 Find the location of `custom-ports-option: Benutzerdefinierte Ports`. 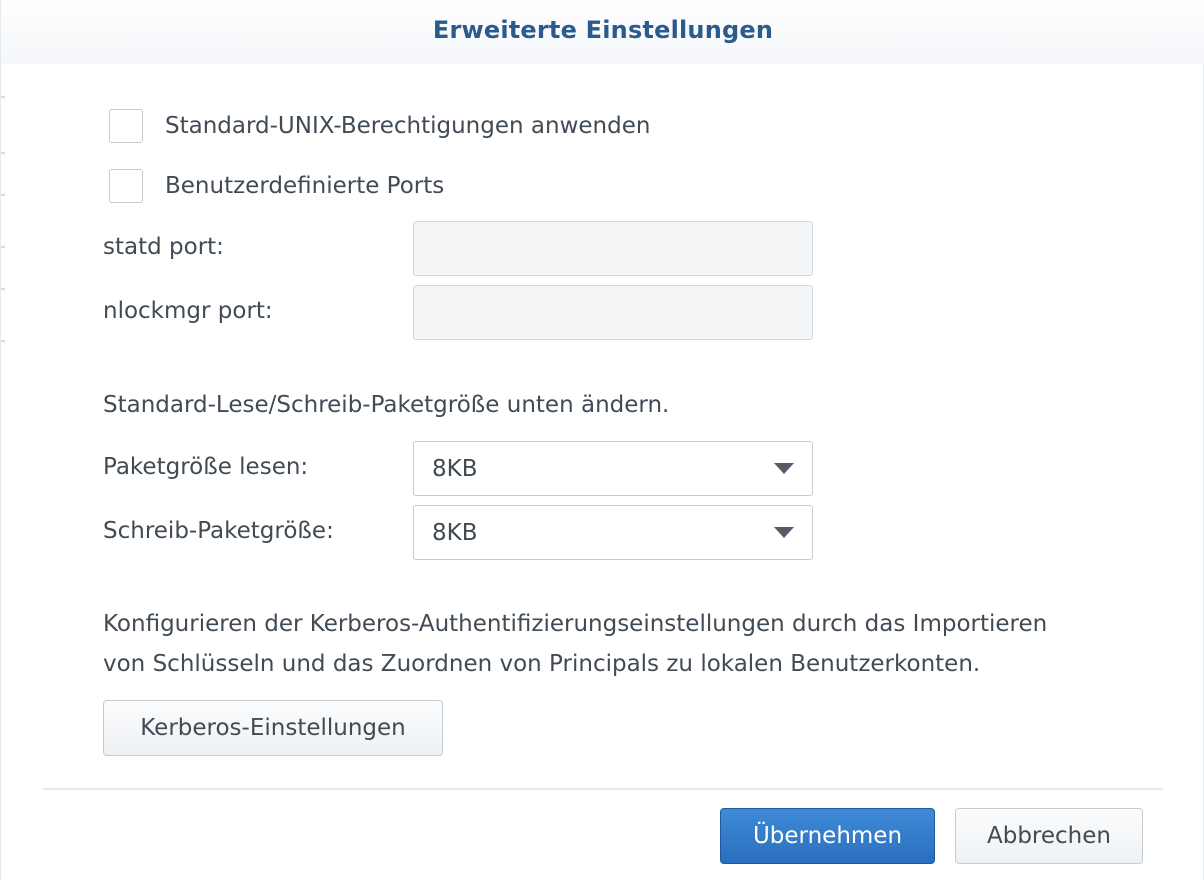

custom-ports-option: Benutzerdefinierte Ports is located at coordinates (276, 186).